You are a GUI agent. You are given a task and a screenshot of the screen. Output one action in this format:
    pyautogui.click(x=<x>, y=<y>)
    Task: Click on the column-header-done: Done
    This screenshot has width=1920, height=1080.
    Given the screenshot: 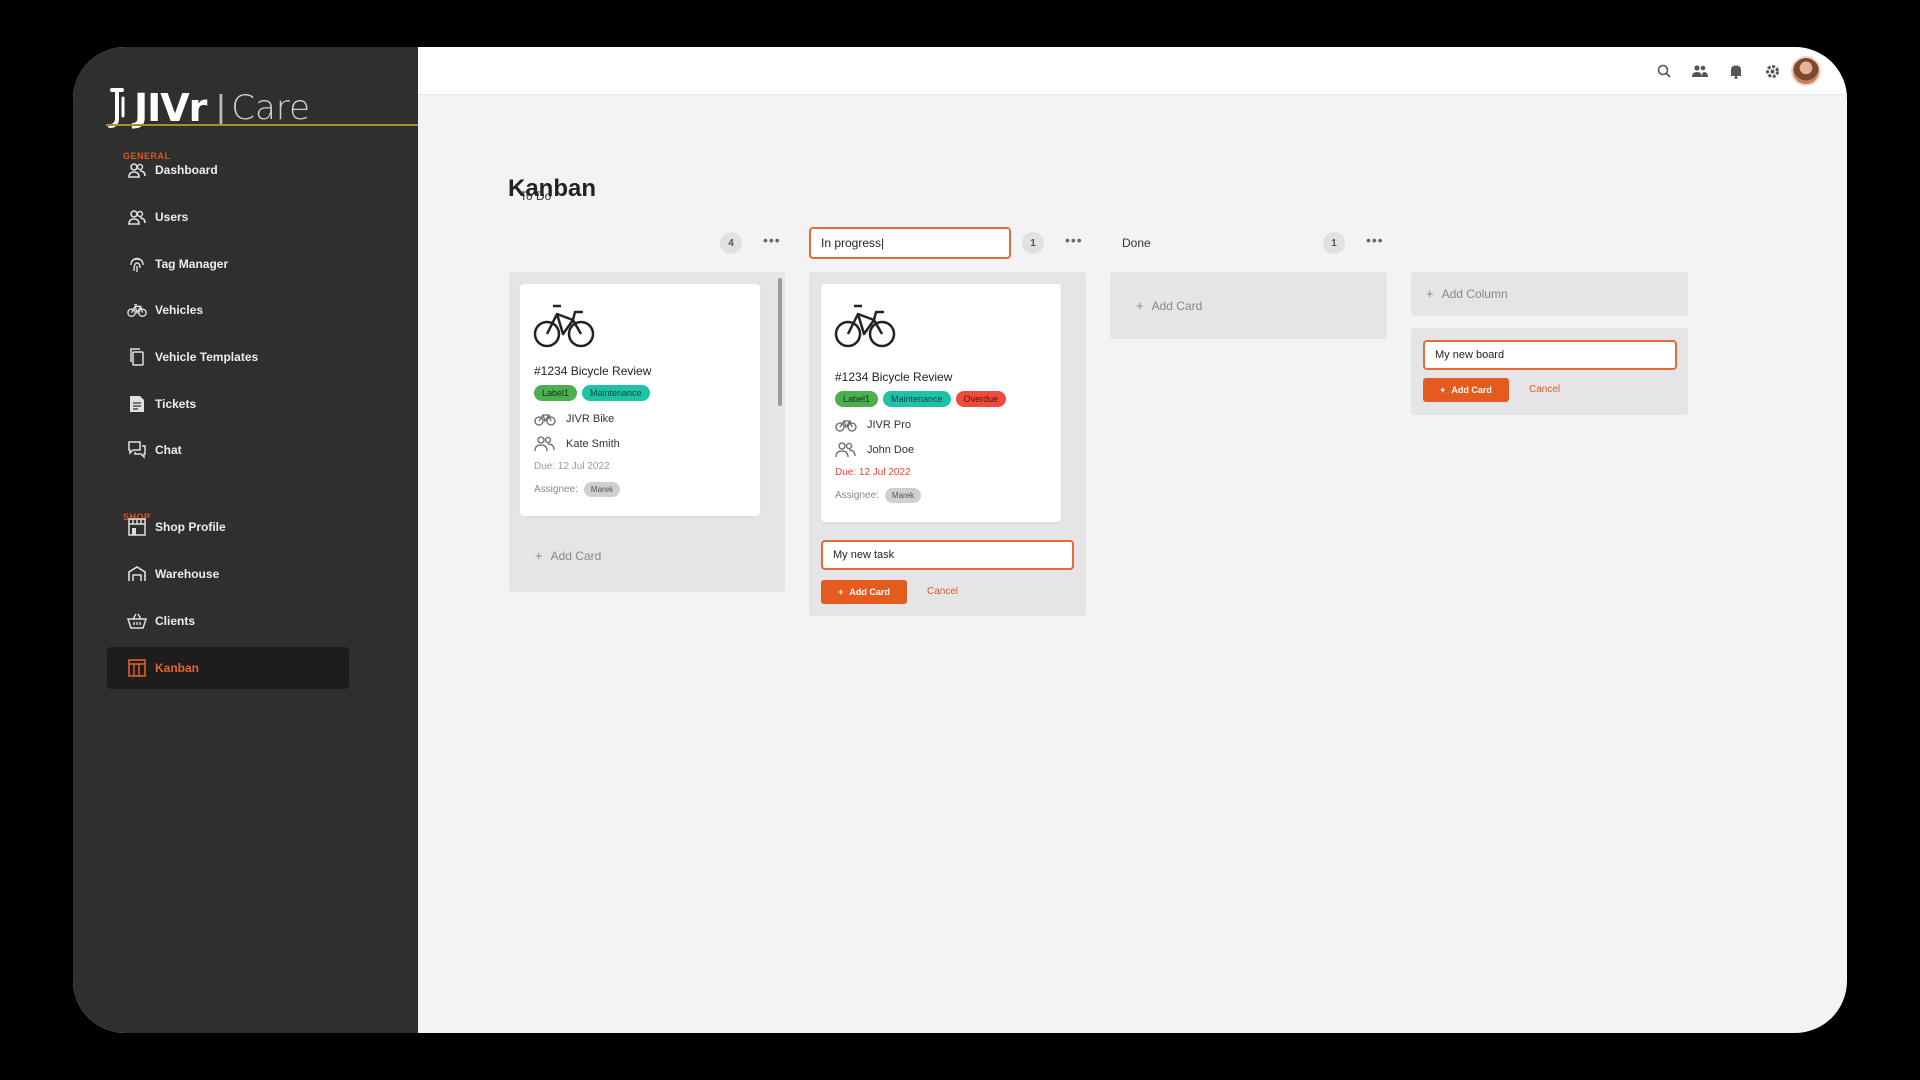 What is the action you would take?
    pyautogui.click(x=1136, y=243)
    